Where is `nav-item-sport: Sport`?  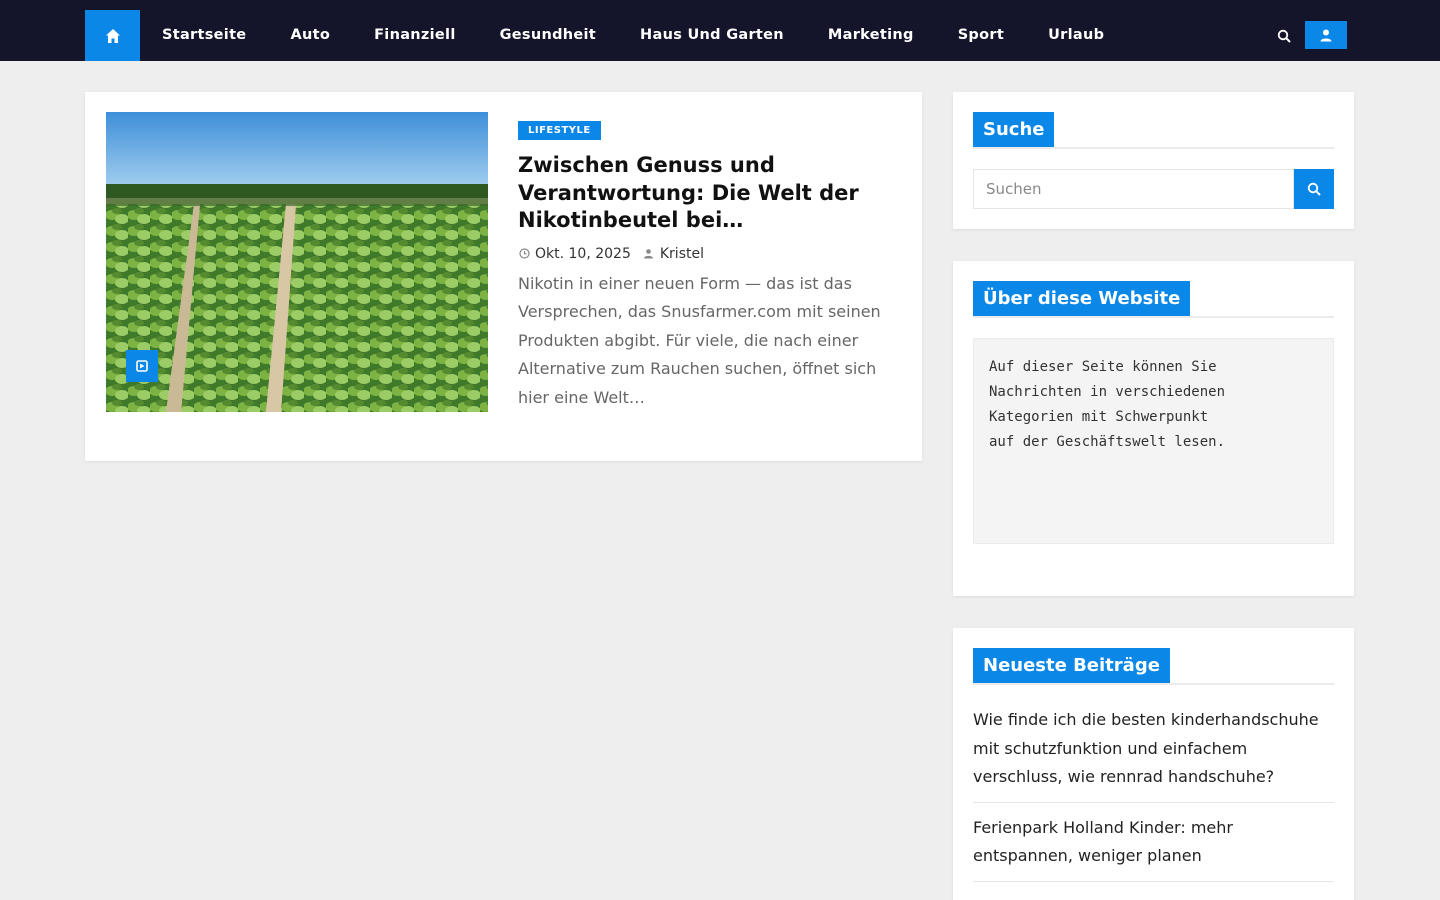 nav-item-sport: Sport is located at coordinates (981, 35).